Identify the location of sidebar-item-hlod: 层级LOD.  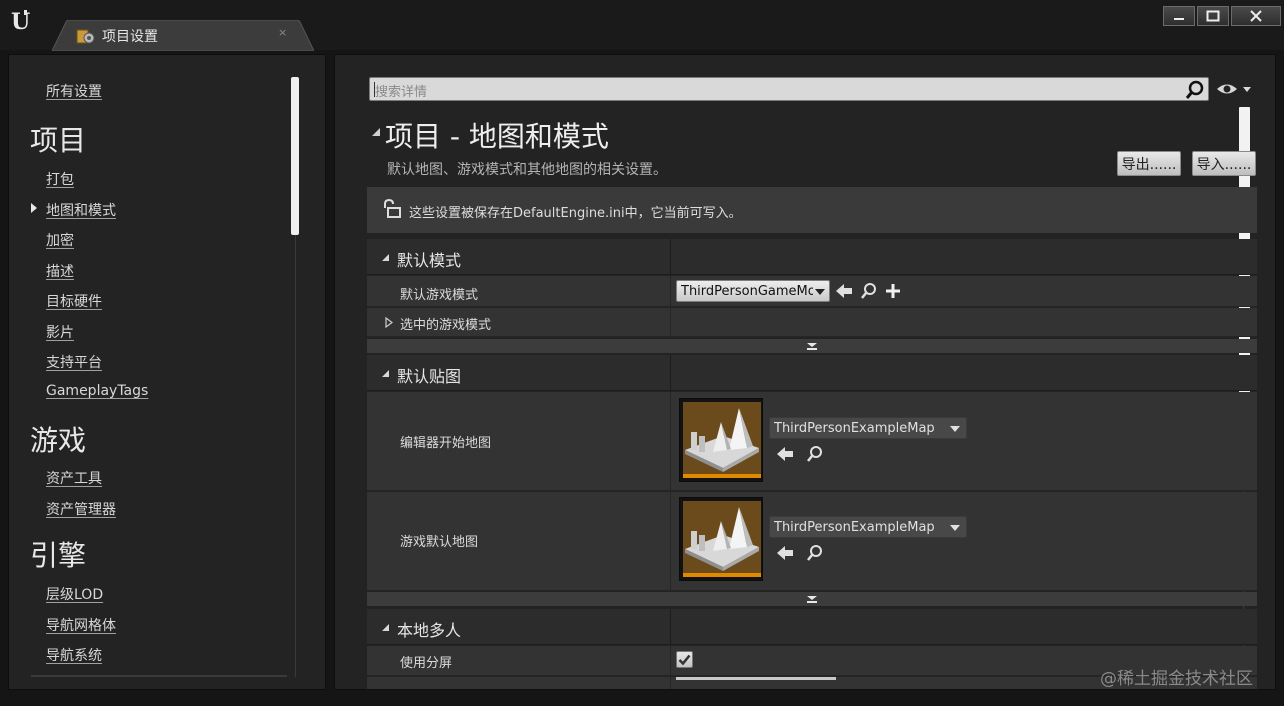
(74, 594).